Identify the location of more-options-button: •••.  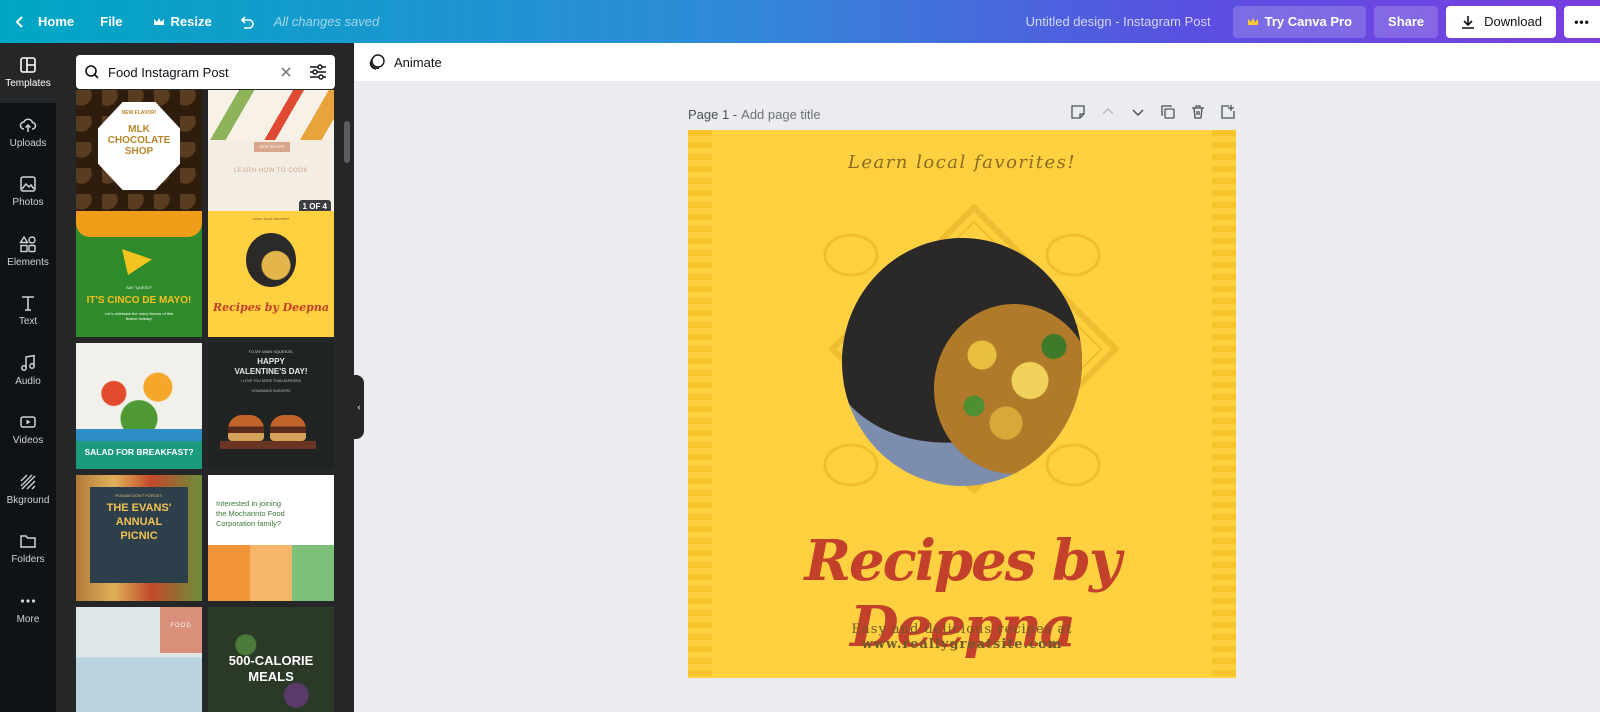
(1582, 21).